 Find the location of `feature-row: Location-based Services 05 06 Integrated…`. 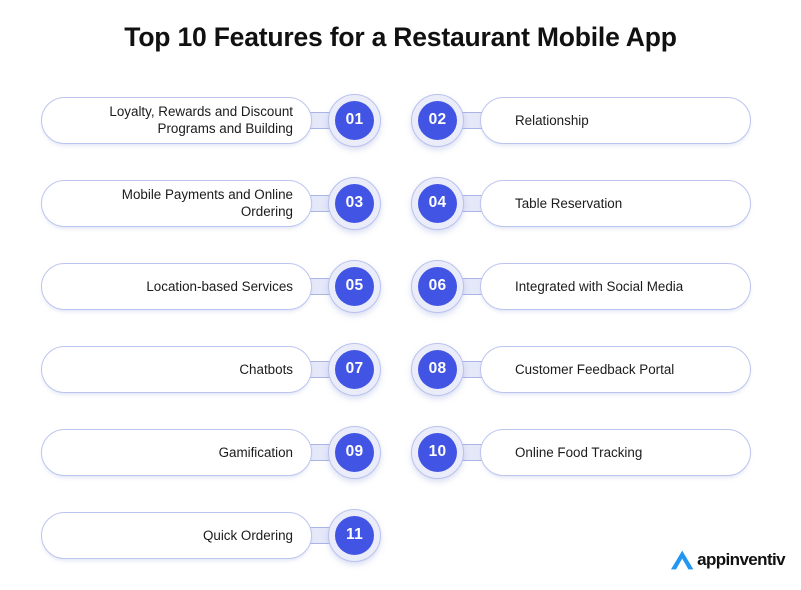

feature-row: Location-based Services 05 06 Integrated… is located at coordinates (400, 299).